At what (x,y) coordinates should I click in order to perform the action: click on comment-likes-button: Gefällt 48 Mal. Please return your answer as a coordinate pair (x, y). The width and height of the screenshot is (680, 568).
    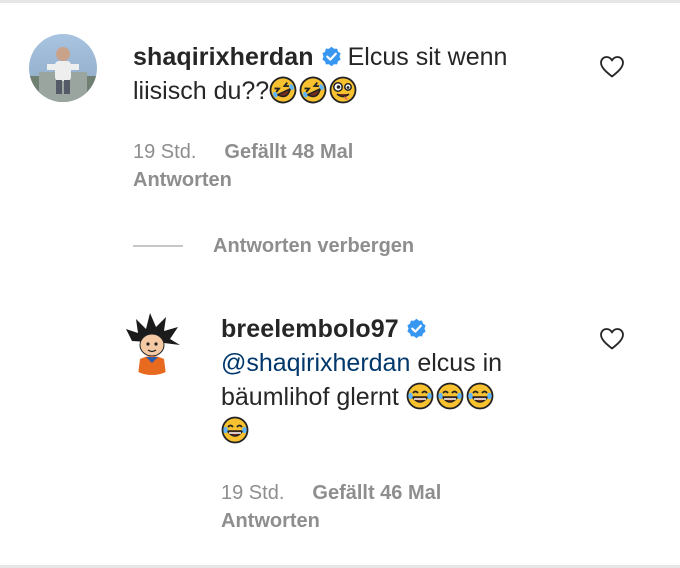
    Looking at the image, I should click on (288, 152).